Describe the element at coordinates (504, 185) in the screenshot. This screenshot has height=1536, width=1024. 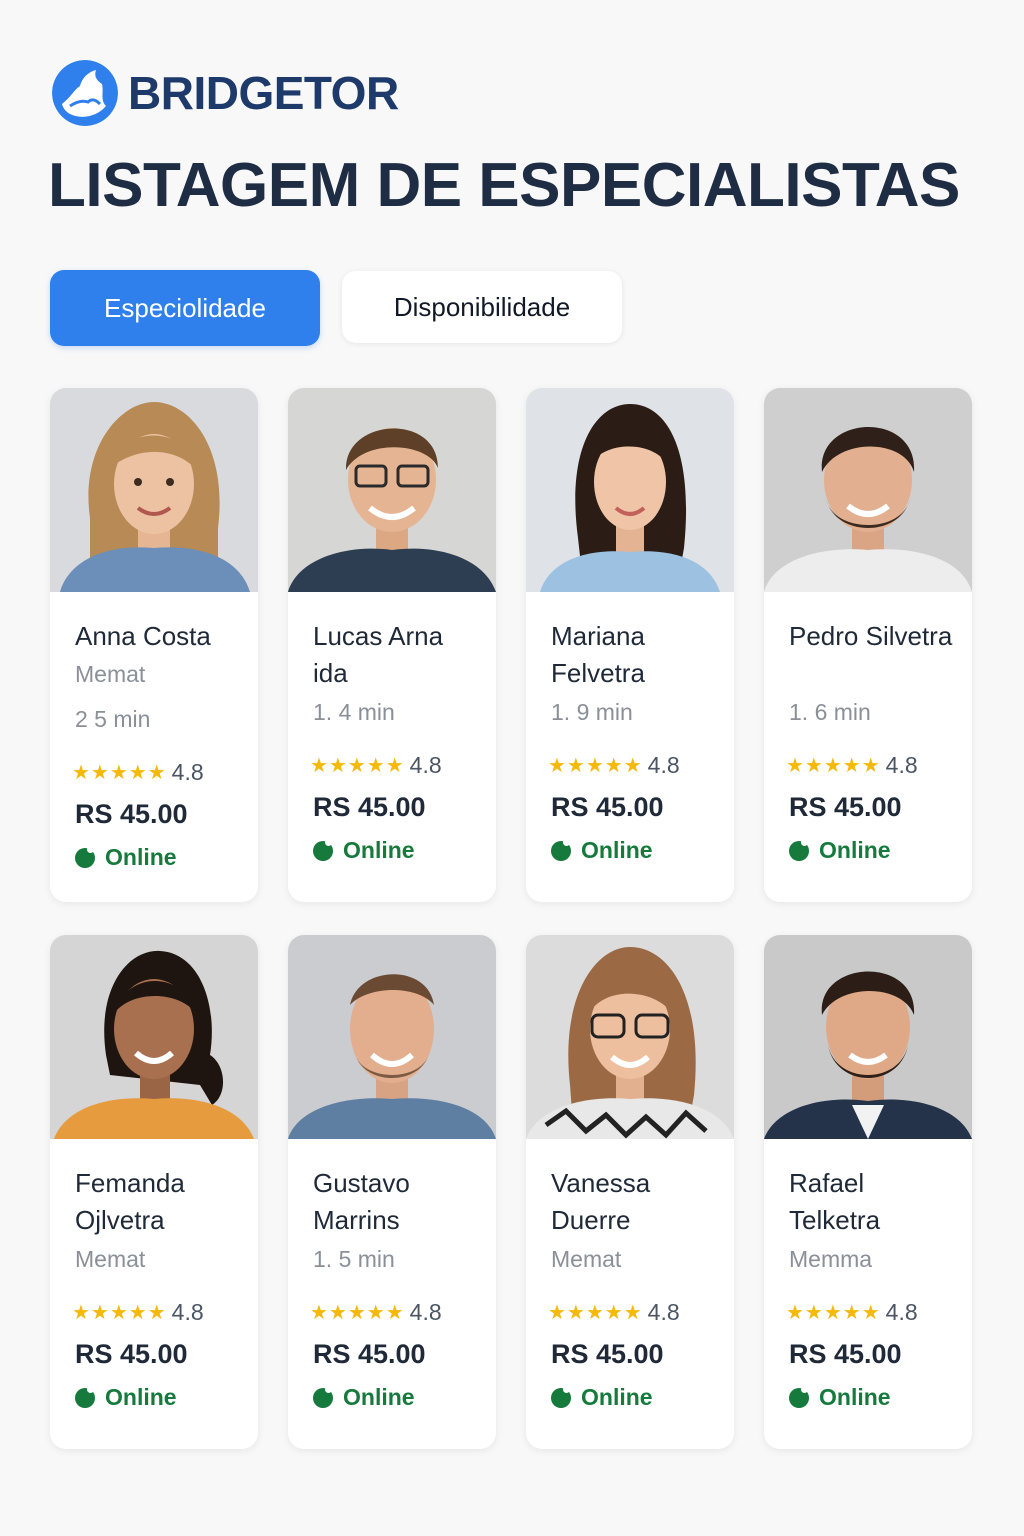
I see `page-title: LISTAGEM DE ESPECIALISTAS` at that location.